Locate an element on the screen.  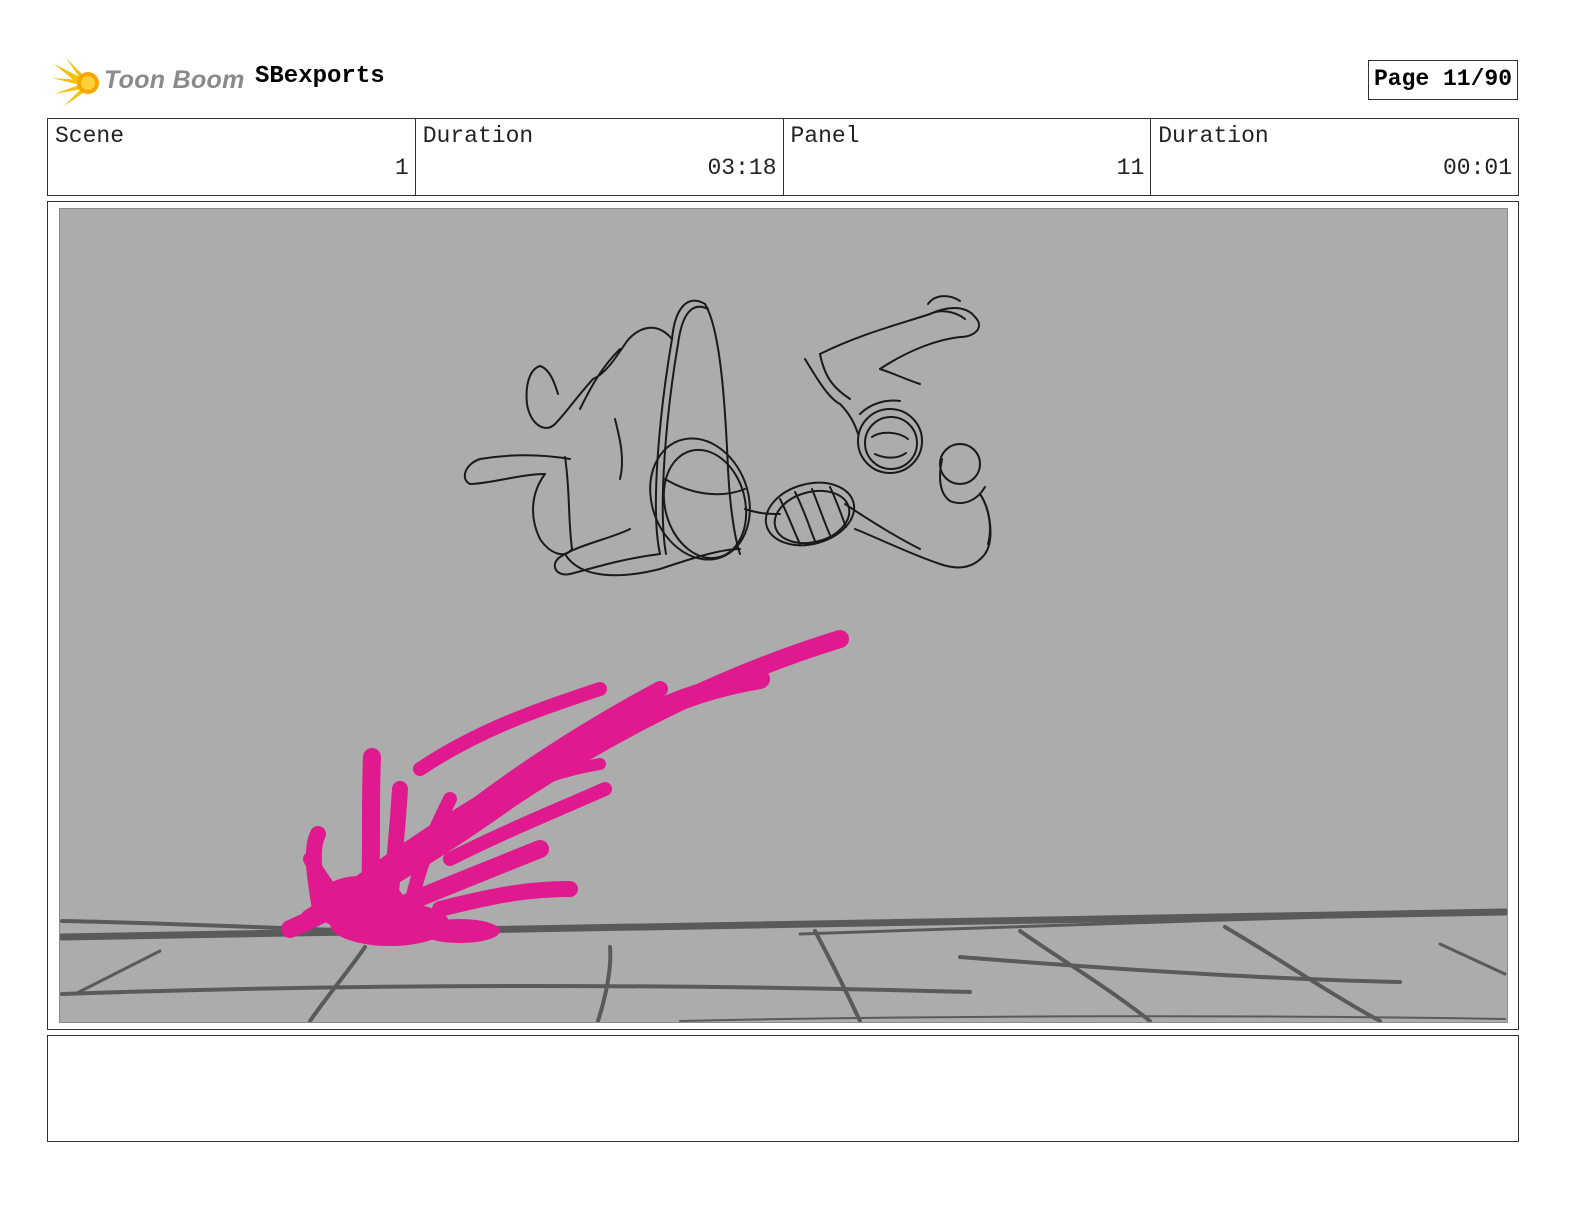
project-name: SBexports is located at coordinates (320, 76).